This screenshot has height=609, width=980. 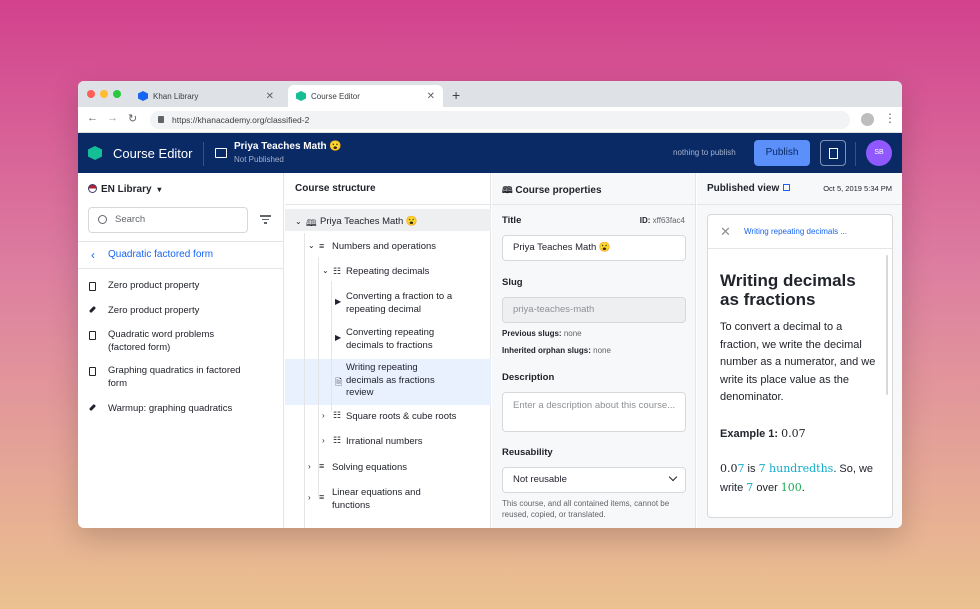 I want to click on external-link-icon, so click(x=787, y=187).